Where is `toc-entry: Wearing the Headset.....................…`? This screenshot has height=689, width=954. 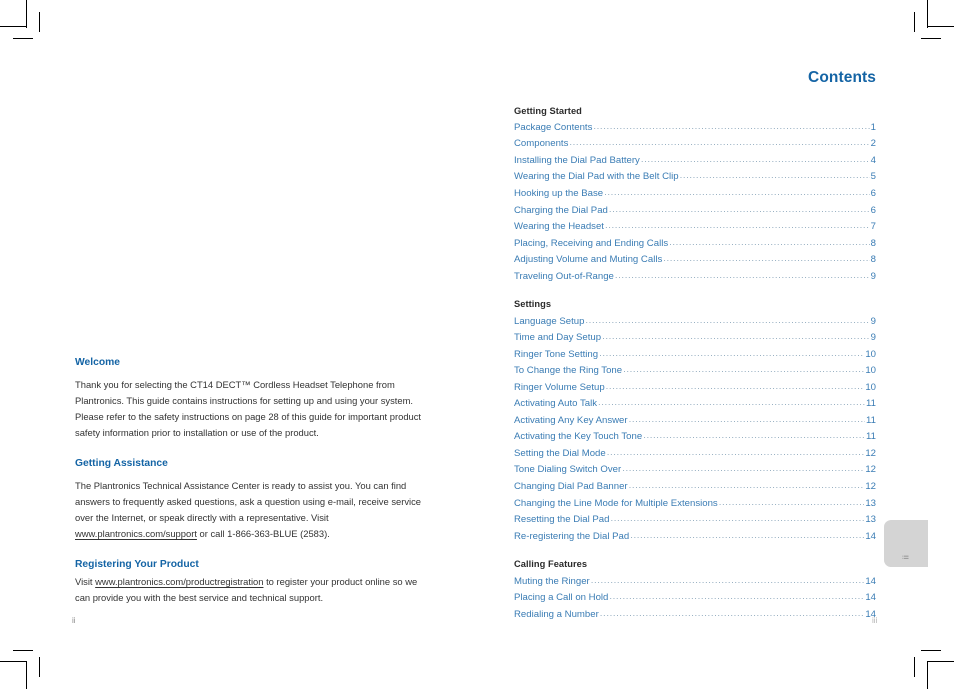 toc-entry: Wearing the Headset.....................… is located at coordinates (695, 230).